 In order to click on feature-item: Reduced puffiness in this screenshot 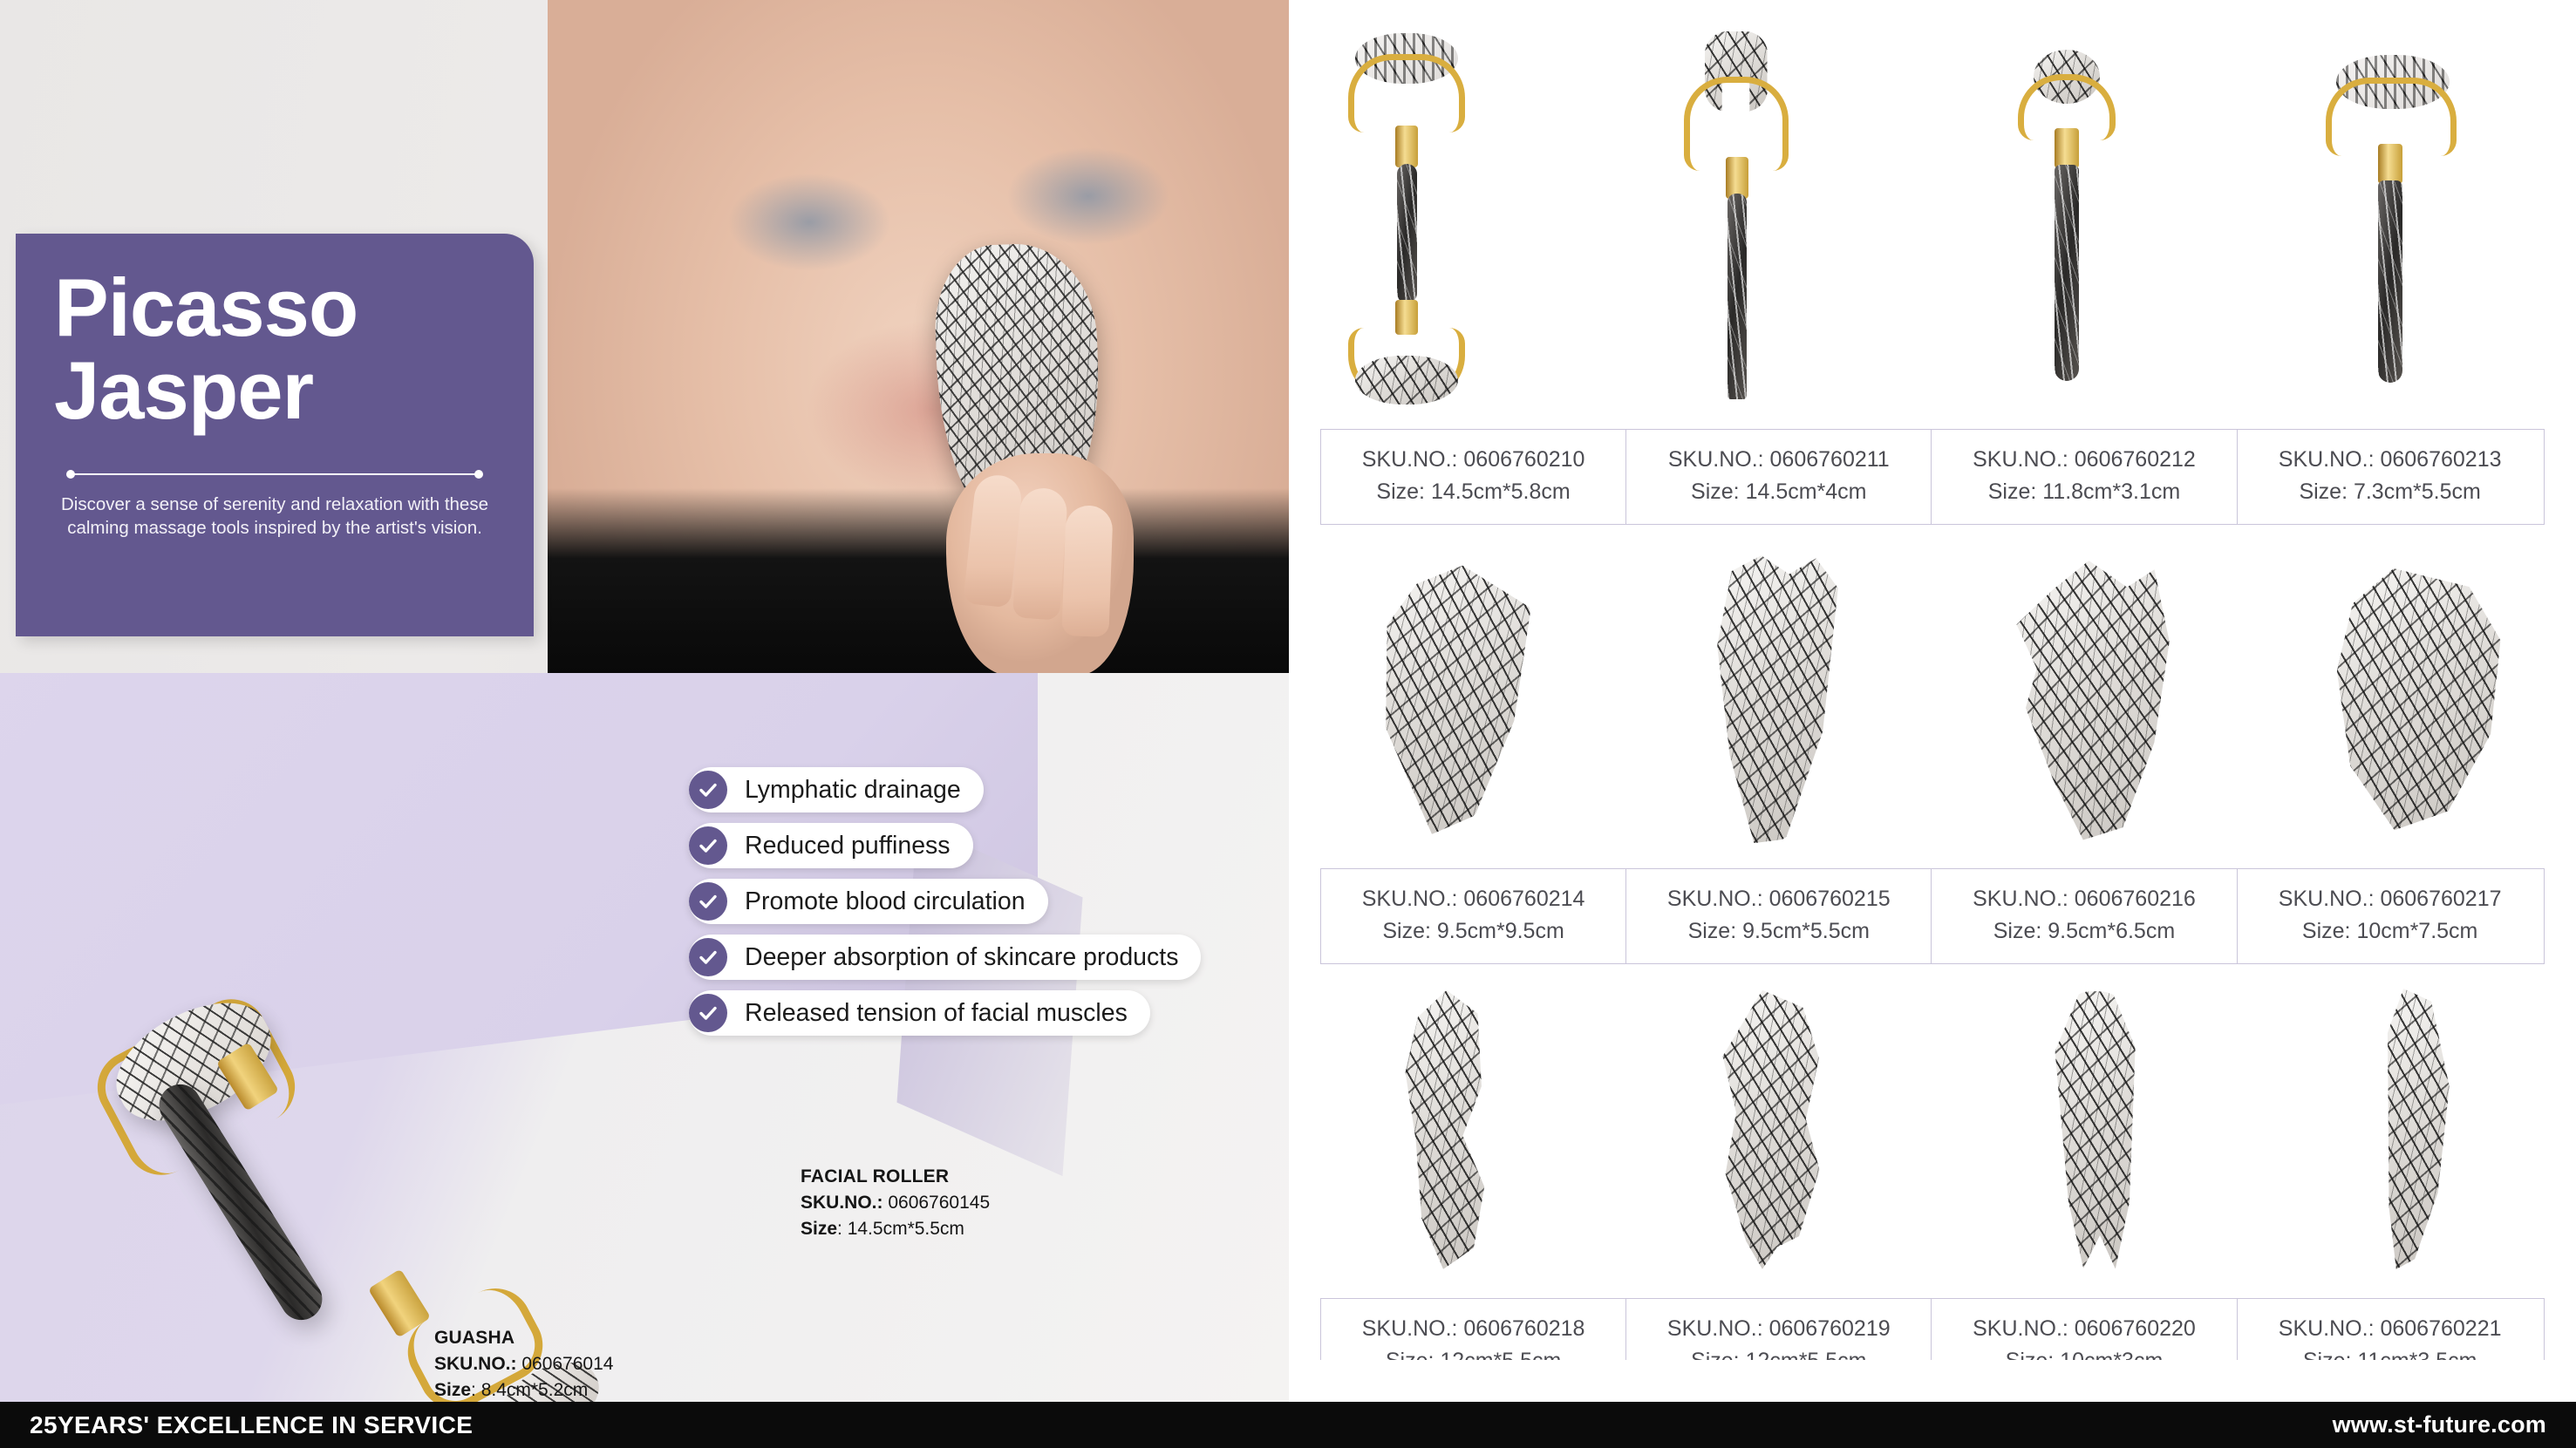, I will do `click(831, 845)`.